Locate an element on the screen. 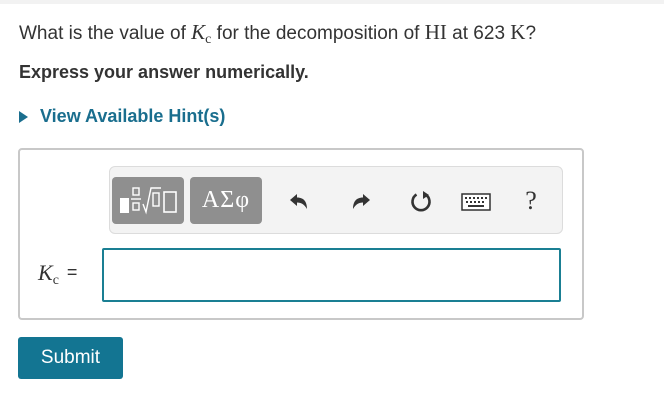  undo-button is located at coordinates (299, 202).